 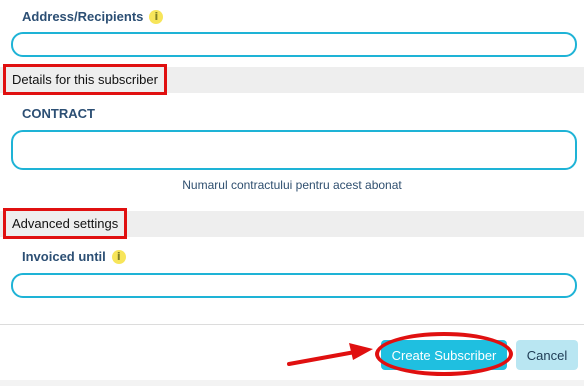 I want to click on invoiced-label: Invoiced until, so click(x=64, y=256).